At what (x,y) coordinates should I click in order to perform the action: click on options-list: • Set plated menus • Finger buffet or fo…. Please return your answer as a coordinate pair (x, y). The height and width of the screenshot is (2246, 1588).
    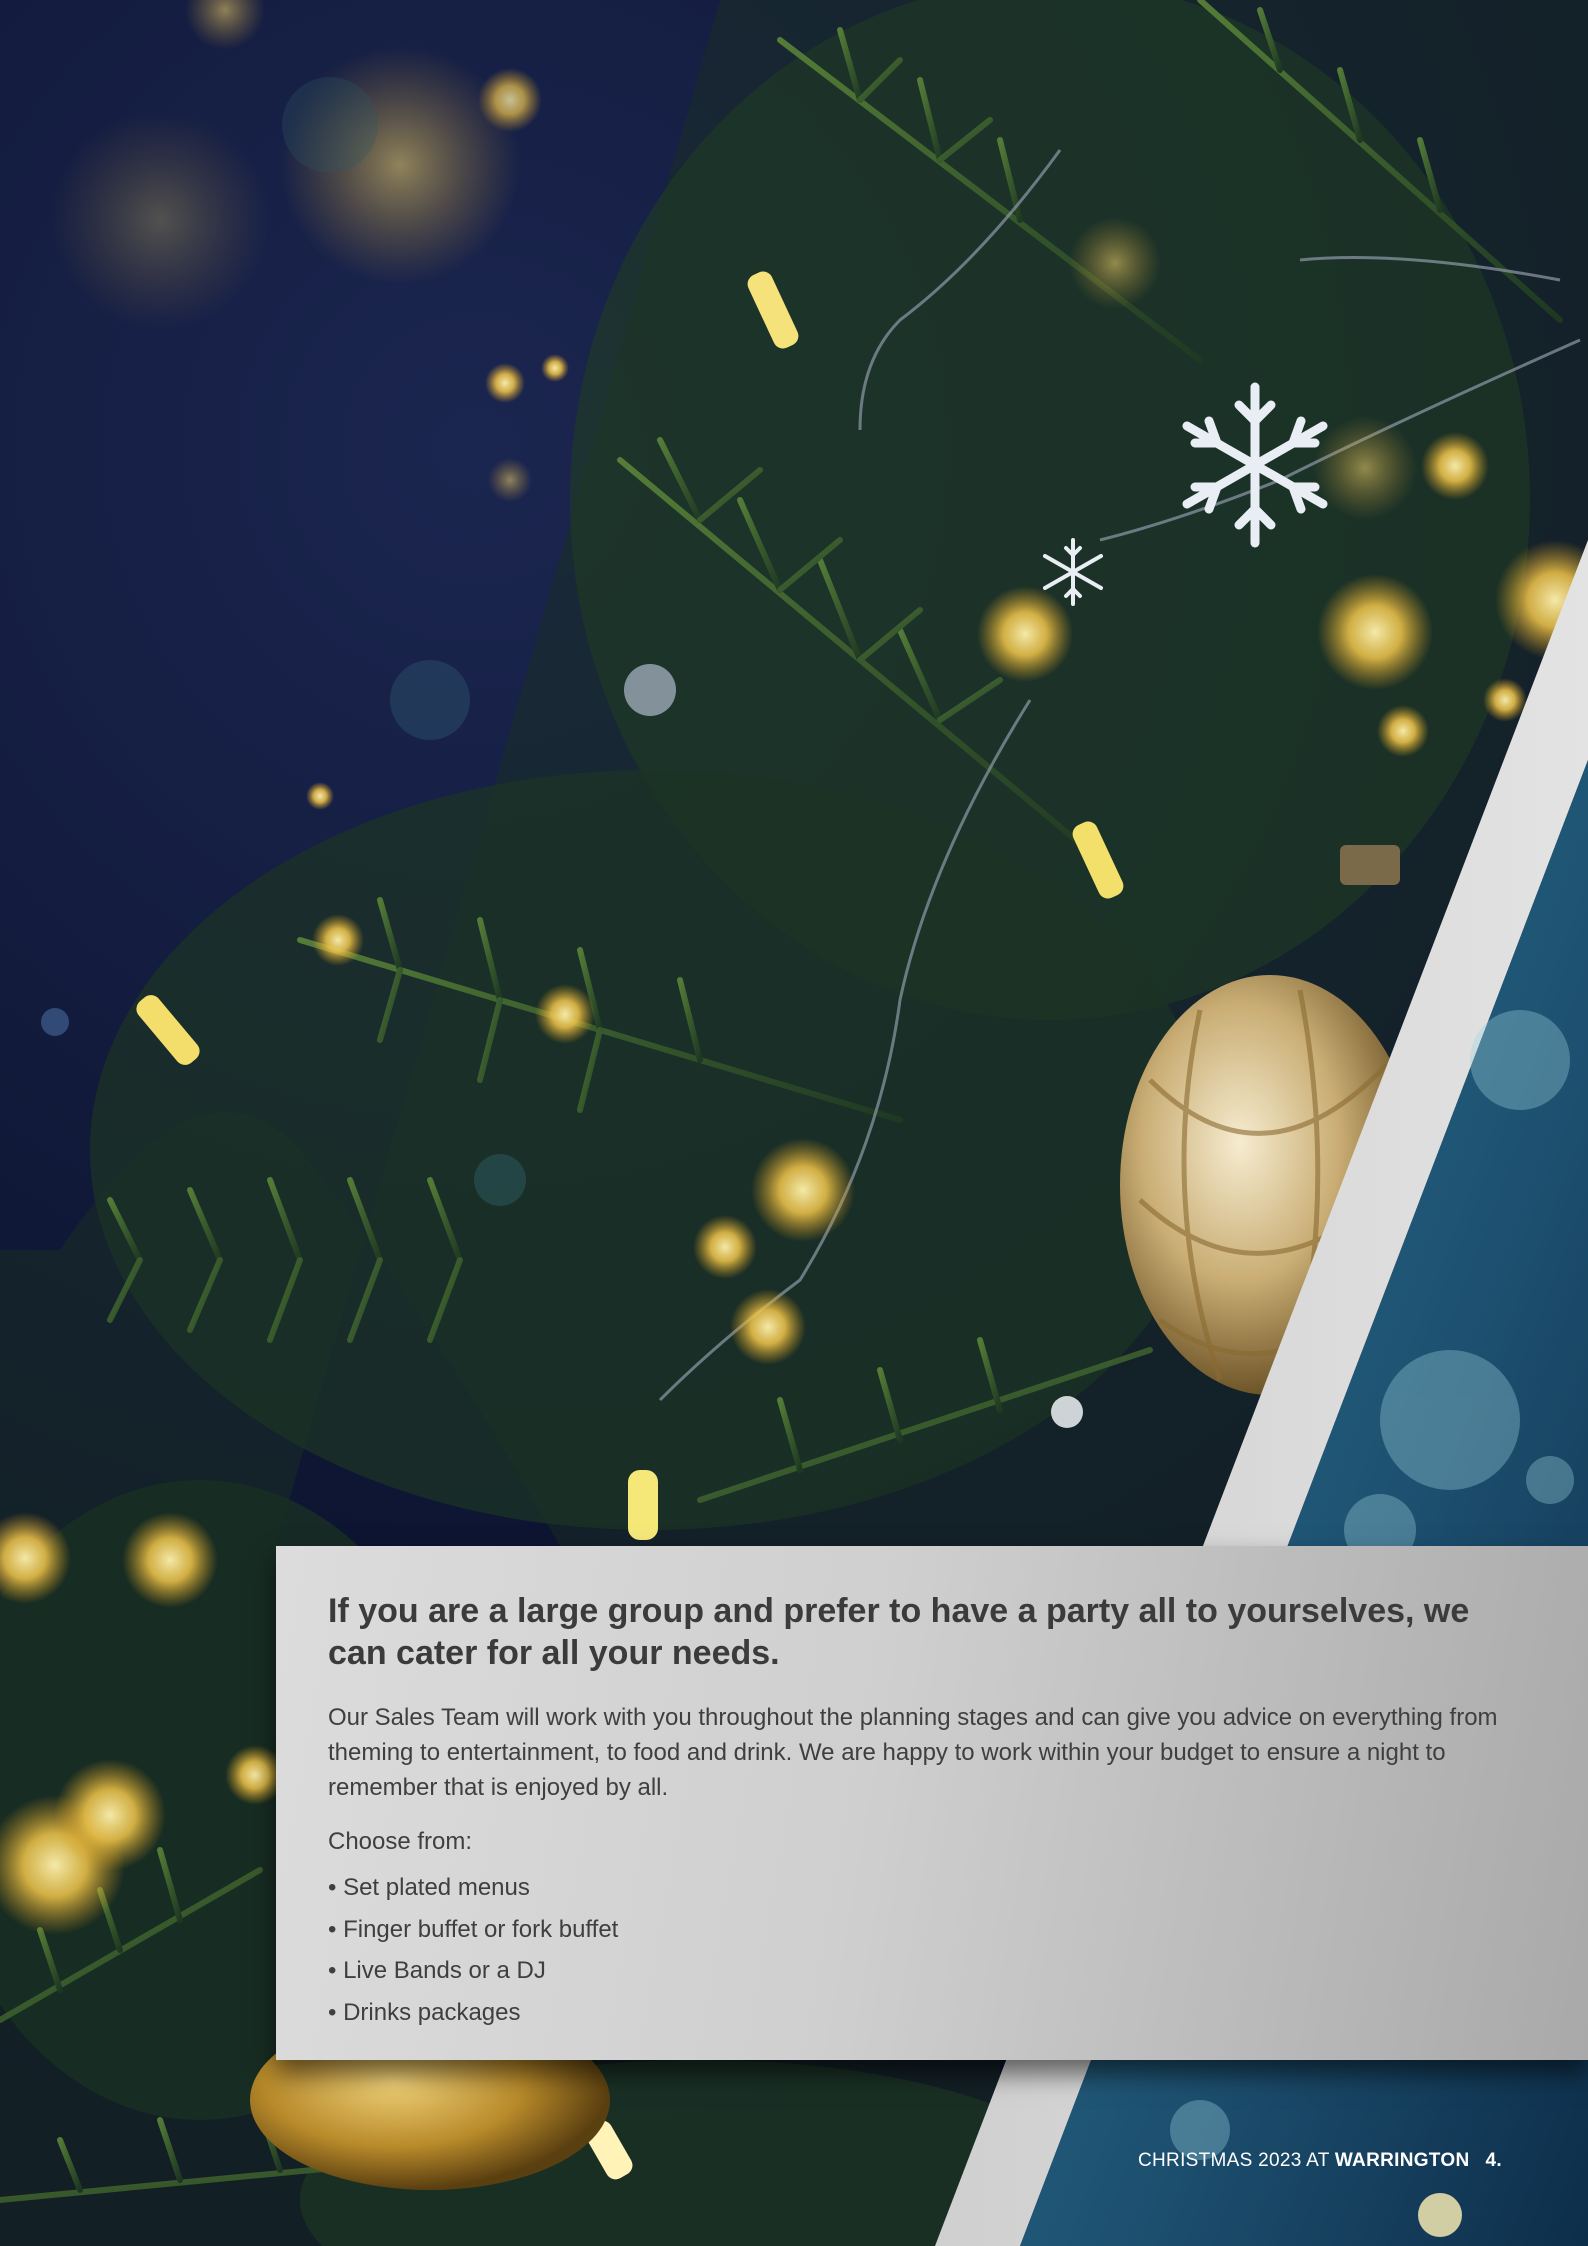
    Looking at the image, I should click on (931, 1950).